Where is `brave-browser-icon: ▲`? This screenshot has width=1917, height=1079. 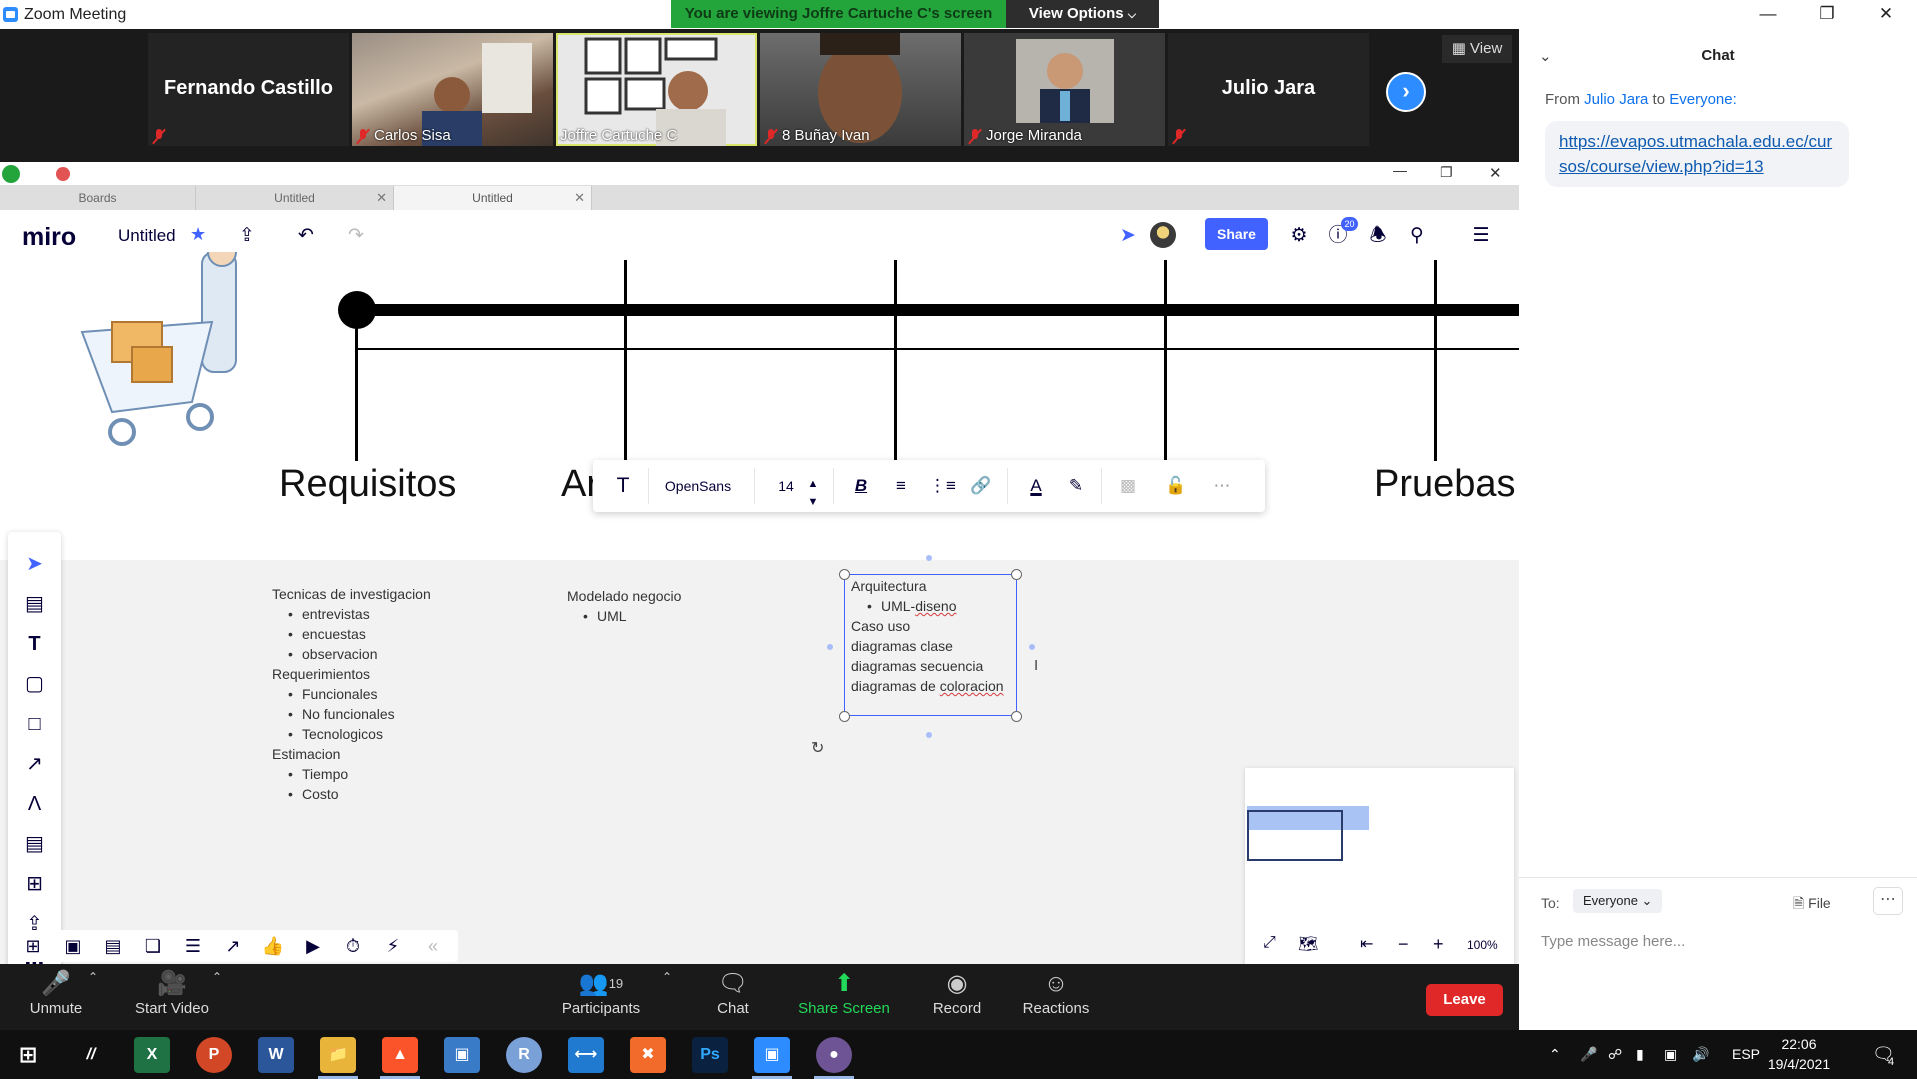 brave-browser-icon: ▲ is located at coordinates (400, 1055).